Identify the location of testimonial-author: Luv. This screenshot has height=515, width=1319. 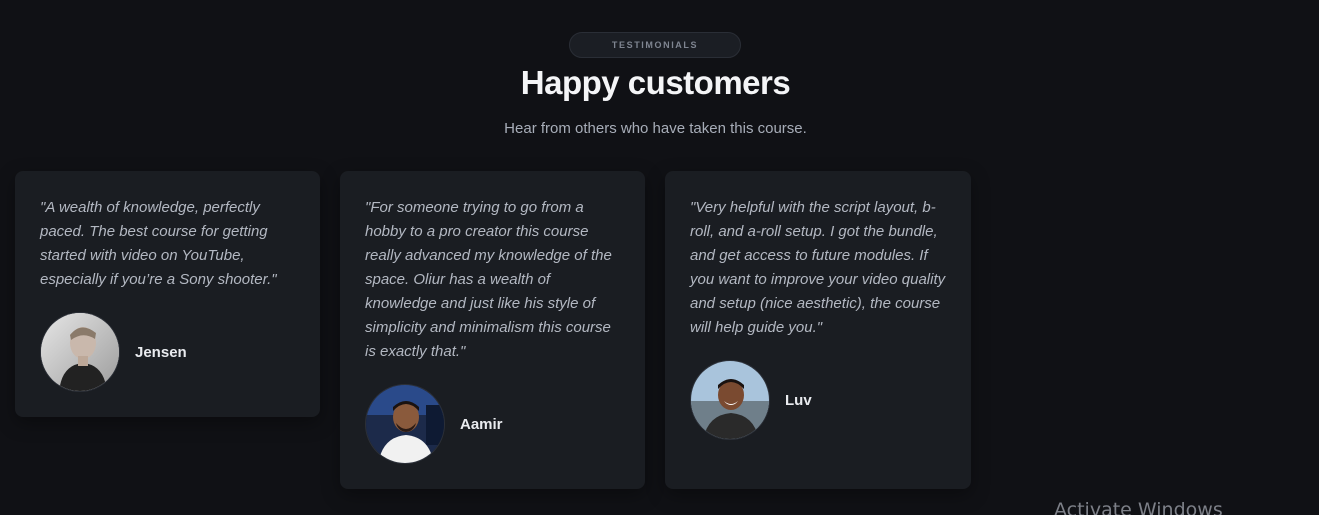
(818, 400).